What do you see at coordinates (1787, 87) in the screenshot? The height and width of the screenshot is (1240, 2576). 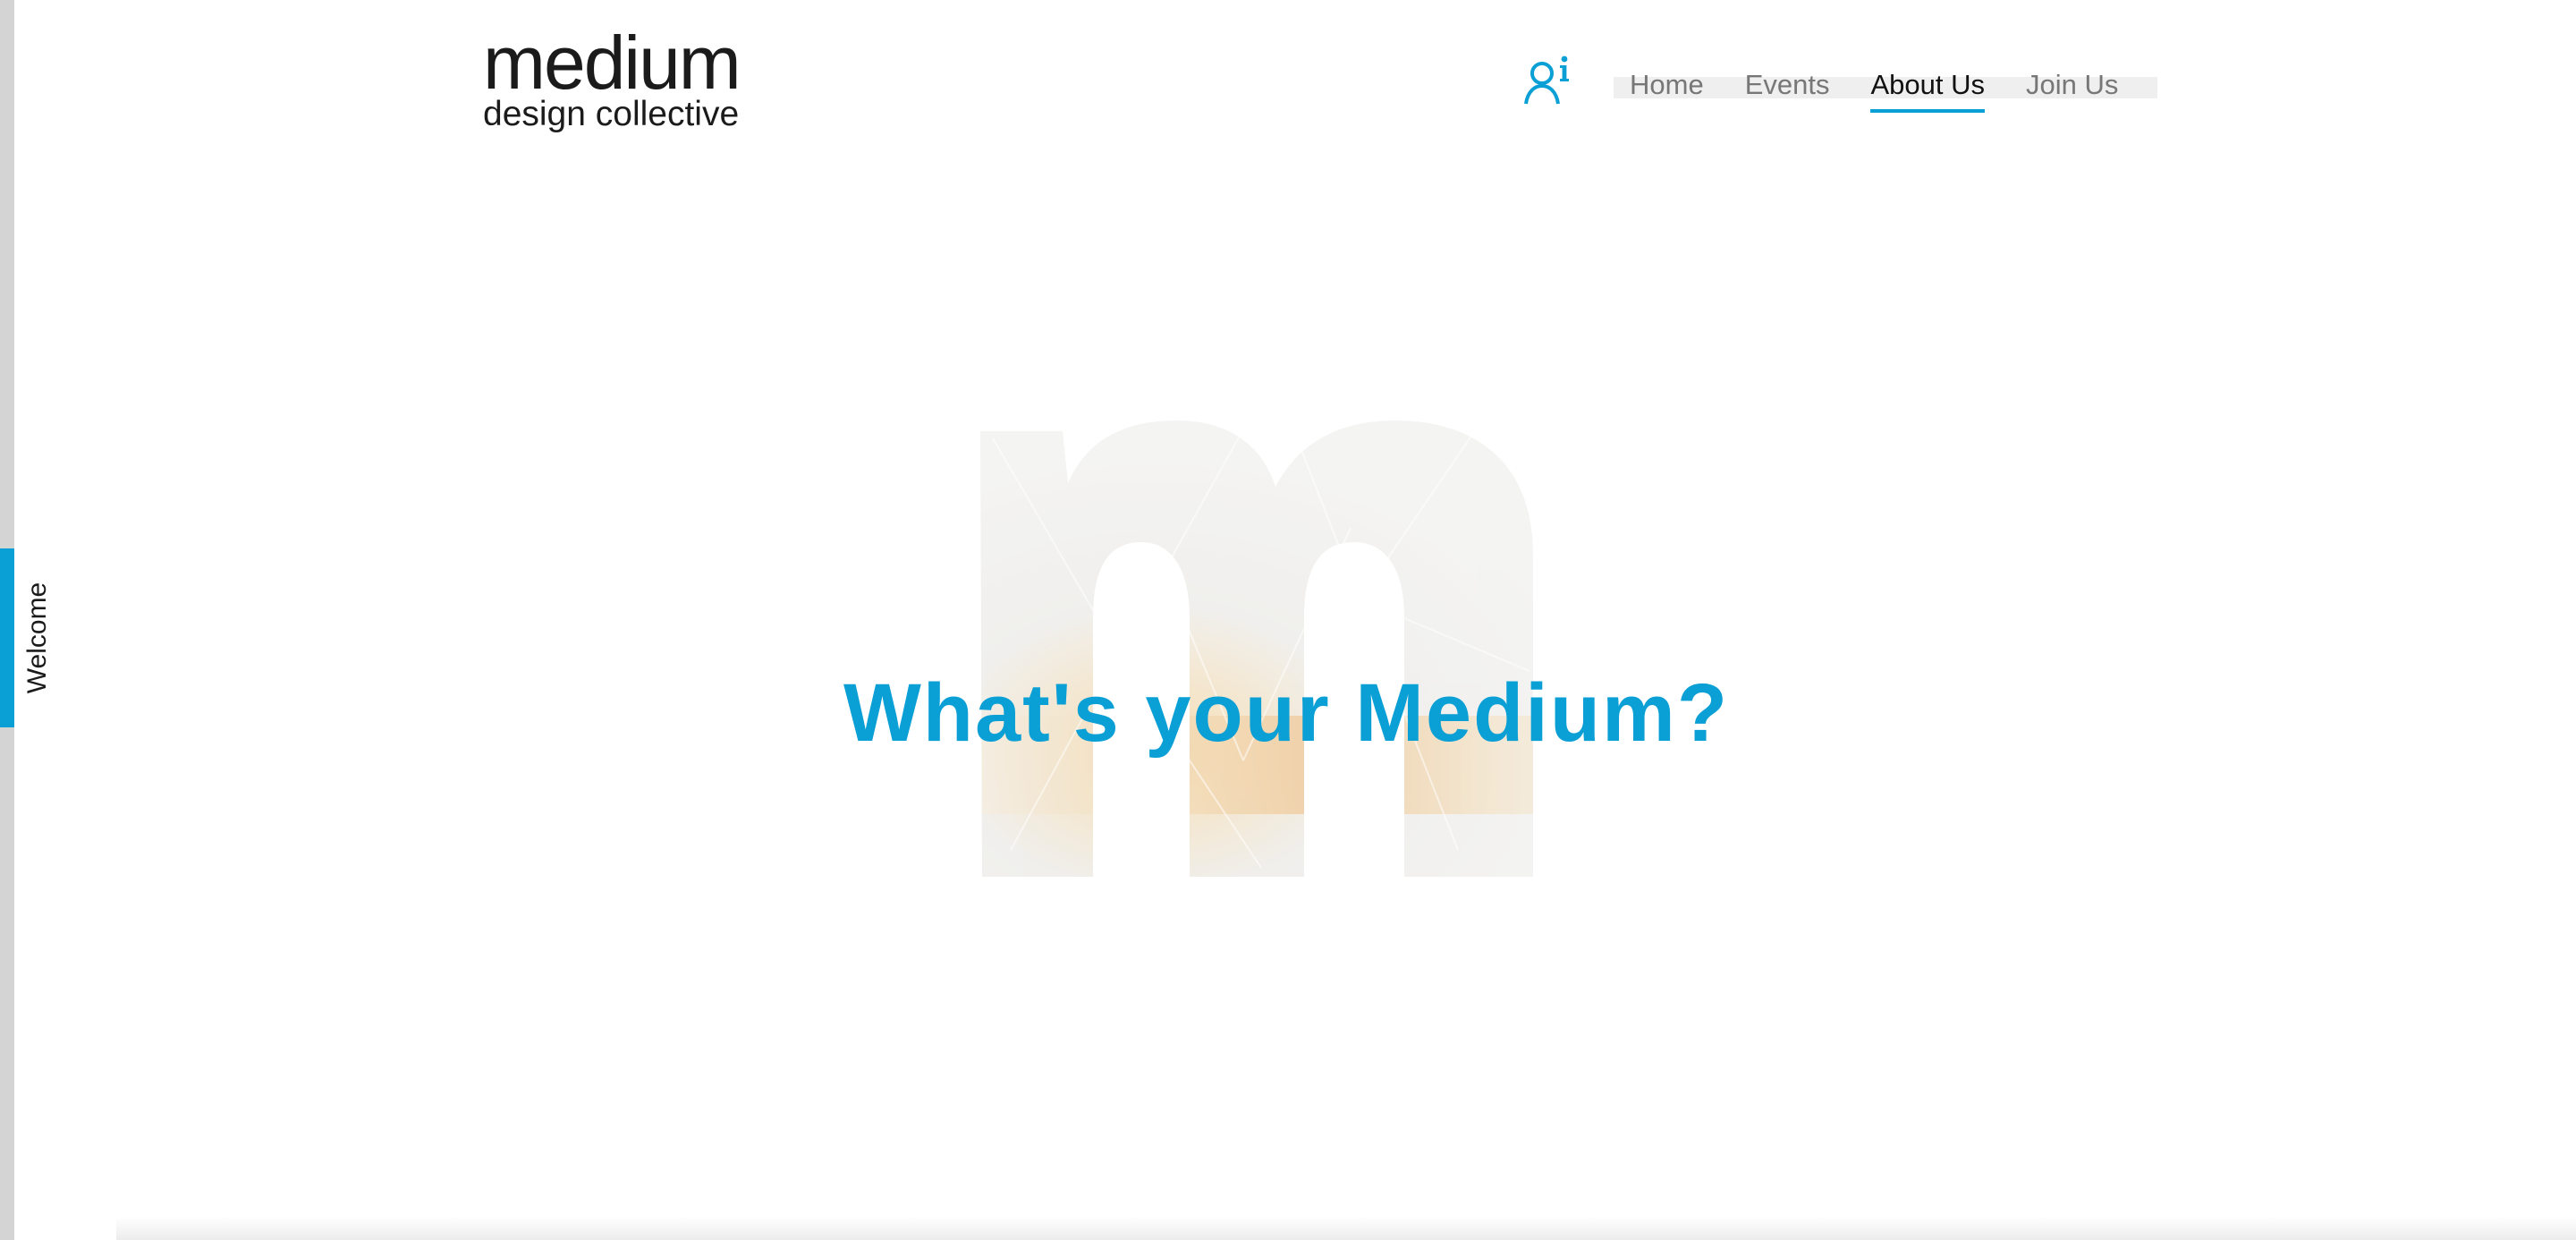 I see `nav-item-events: Events` at bounding box center [1787, 87].